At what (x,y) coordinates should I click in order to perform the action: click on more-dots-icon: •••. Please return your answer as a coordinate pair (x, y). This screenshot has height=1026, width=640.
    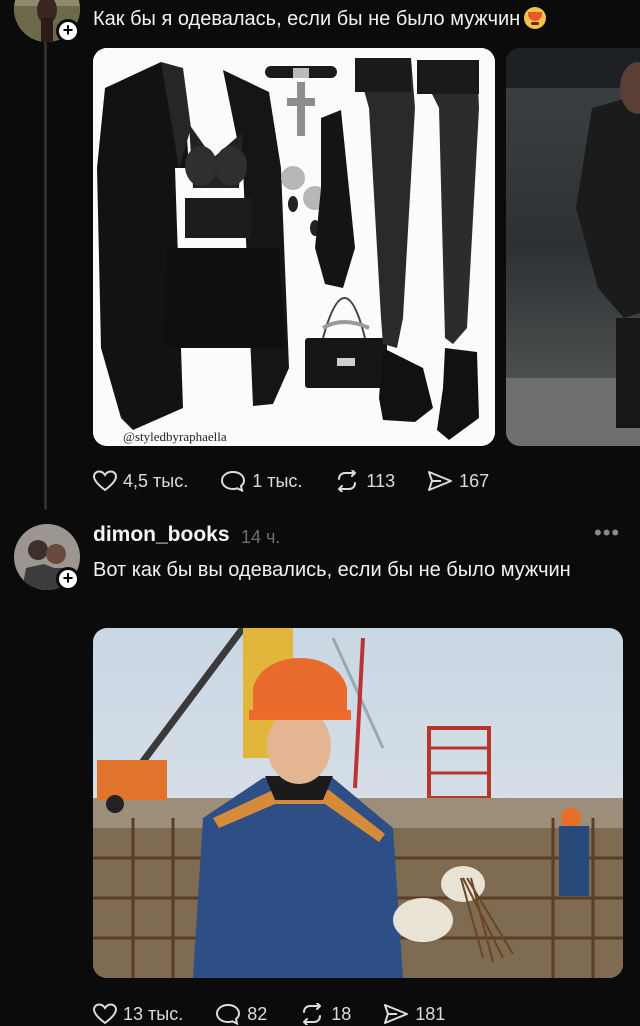
    Looking at the image, I should click on (607, 533).